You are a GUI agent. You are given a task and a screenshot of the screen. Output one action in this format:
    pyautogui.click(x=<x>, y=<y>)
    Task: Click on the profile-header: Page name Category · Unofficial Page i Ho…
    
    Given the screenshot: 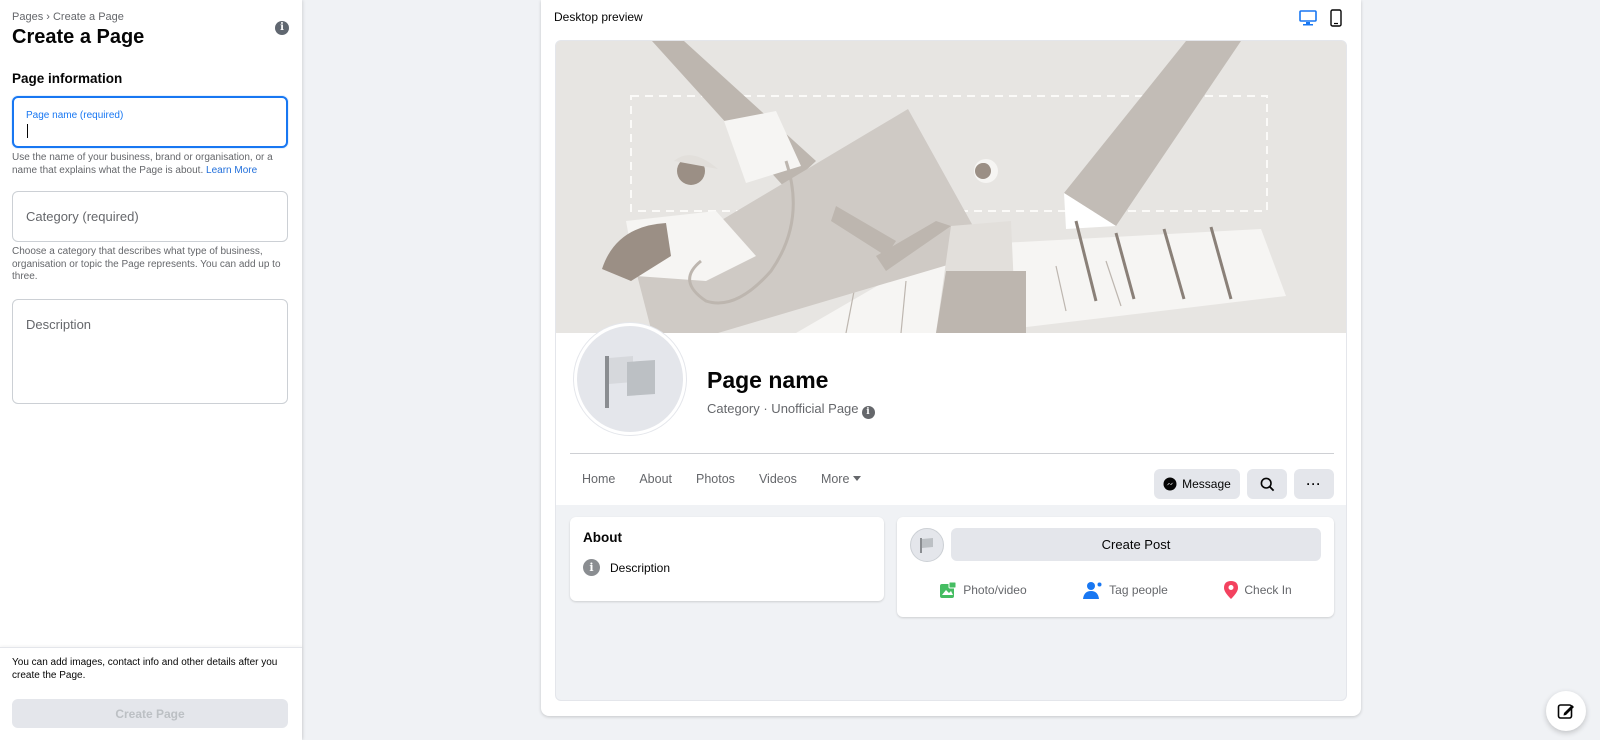 What is the action you would take?
    pyautogui.click(x=951, y=414)
    